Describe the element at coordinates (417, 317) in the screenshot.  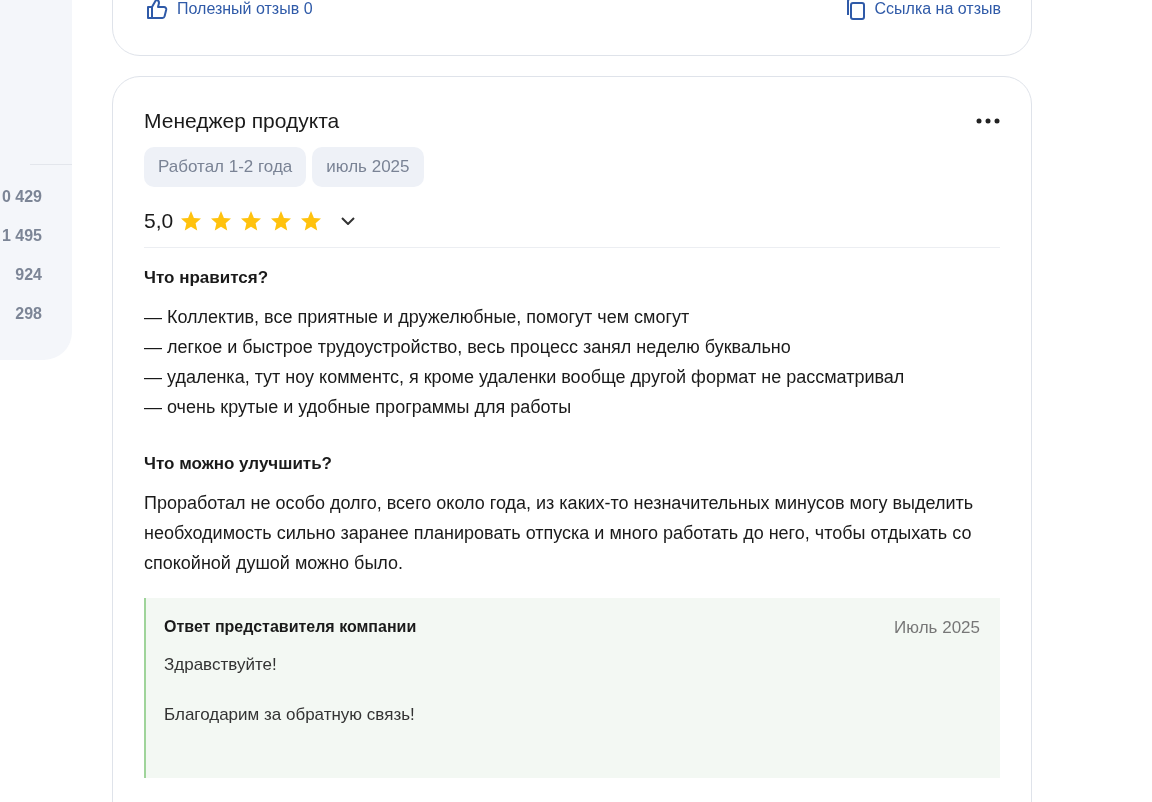
I see `review-text: — Коллектив, все приятные и дружелюбные, помогут чем смогут` at that location.